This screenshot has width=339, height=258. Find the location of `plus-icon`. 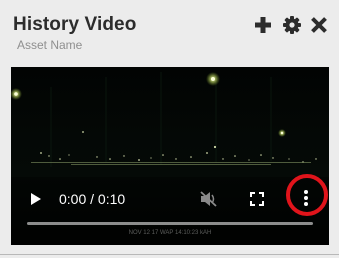

plus-icon is located at coordinates (263, 25).